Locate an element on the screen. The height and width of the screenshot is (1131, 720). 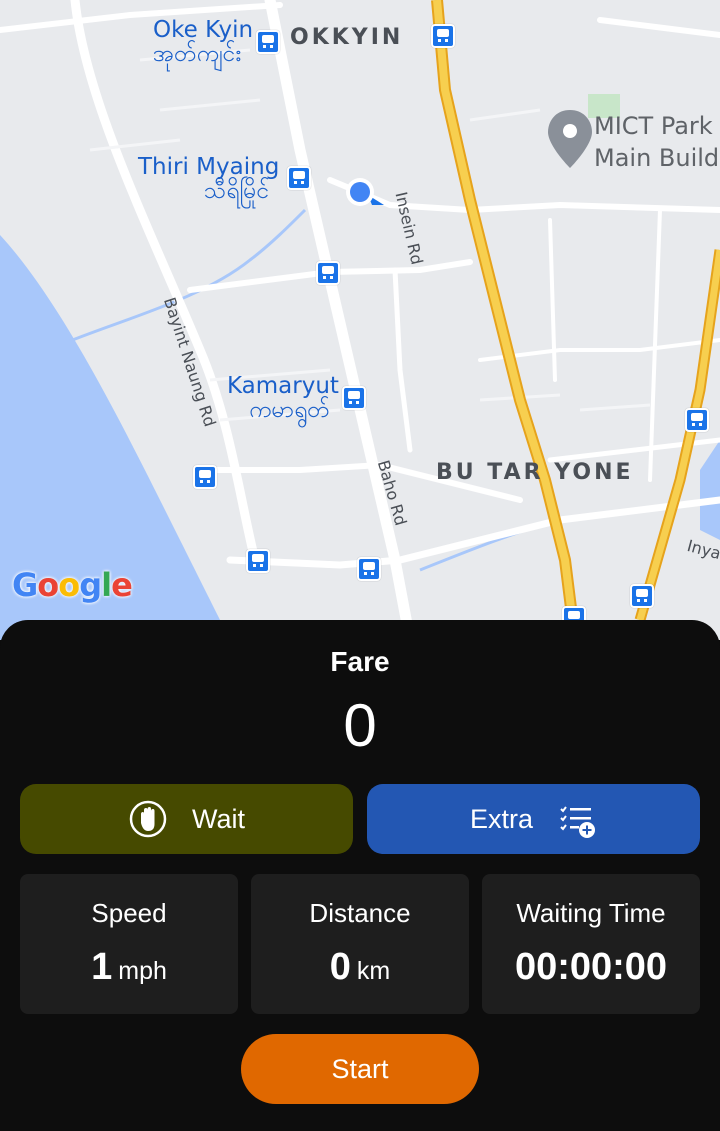
place-label: Kamaryut is located at coordinates (283, 386).